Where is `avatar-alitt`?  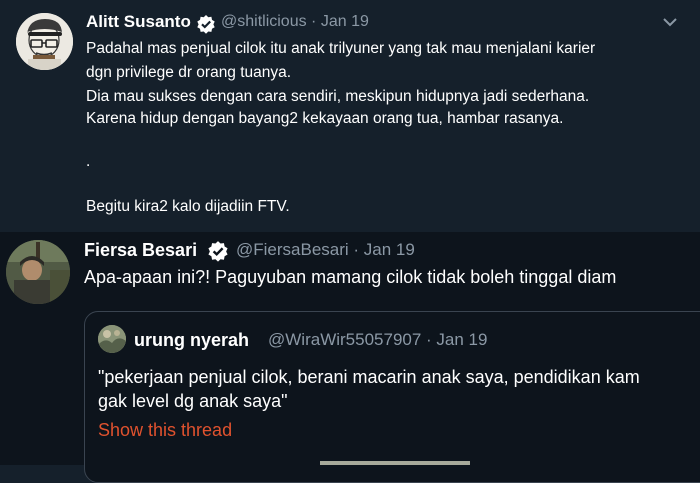 avatar-alitt is located at coordinates (44, 41).